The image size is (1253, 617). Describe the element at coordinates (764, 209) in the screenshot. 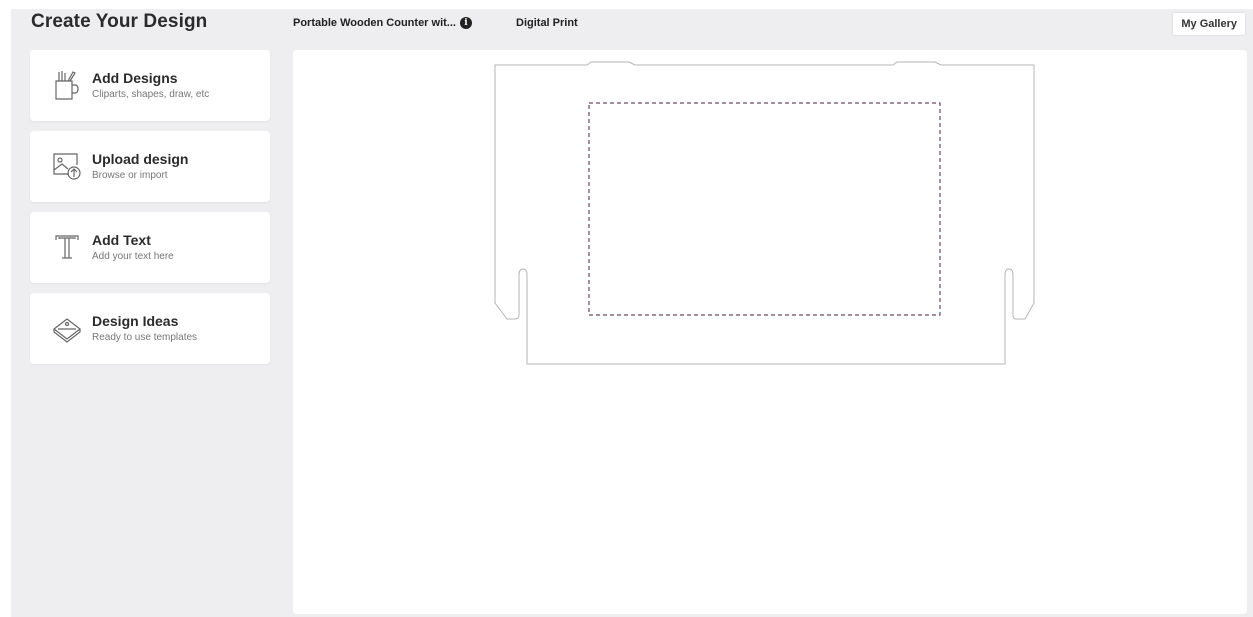

I see `print-area` at that location.